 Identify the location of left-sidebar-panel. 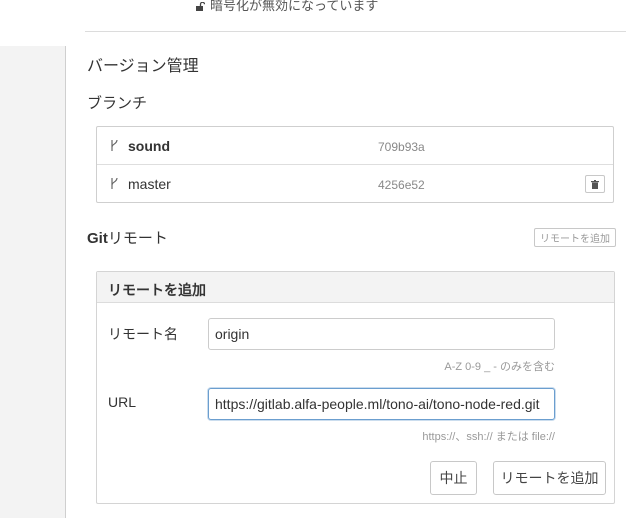
(33, 282).